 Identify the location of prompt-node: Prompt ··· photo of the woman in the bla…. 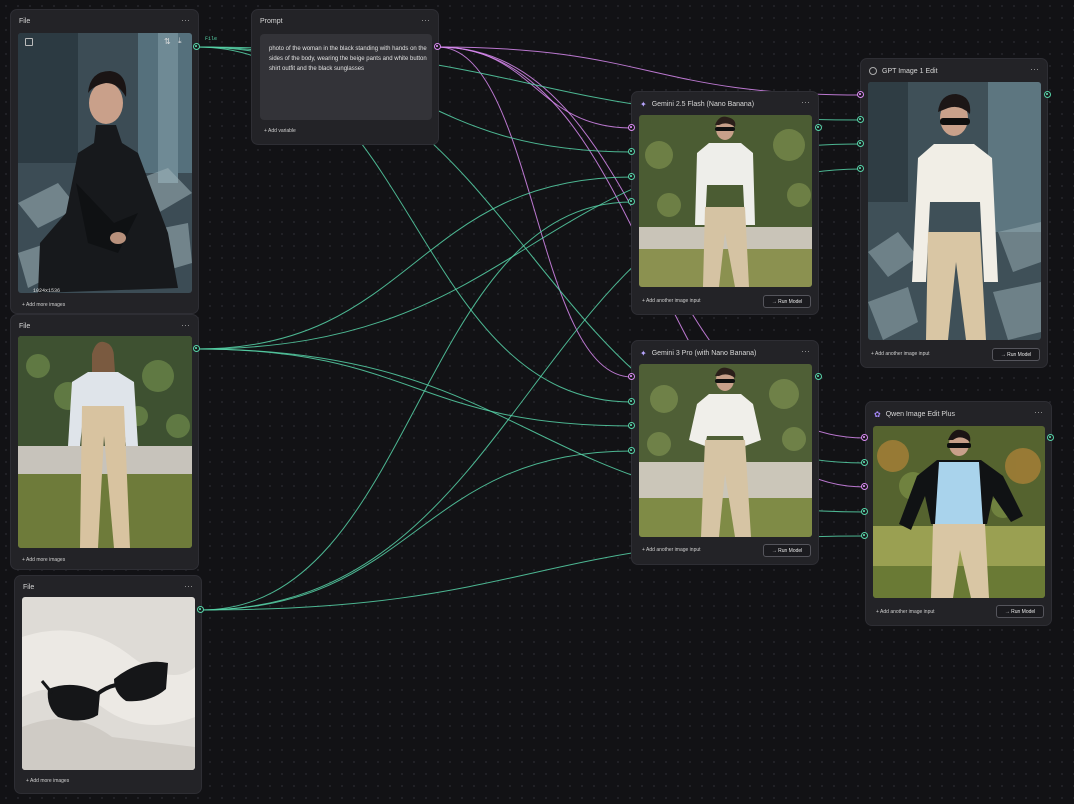
(345, 77).